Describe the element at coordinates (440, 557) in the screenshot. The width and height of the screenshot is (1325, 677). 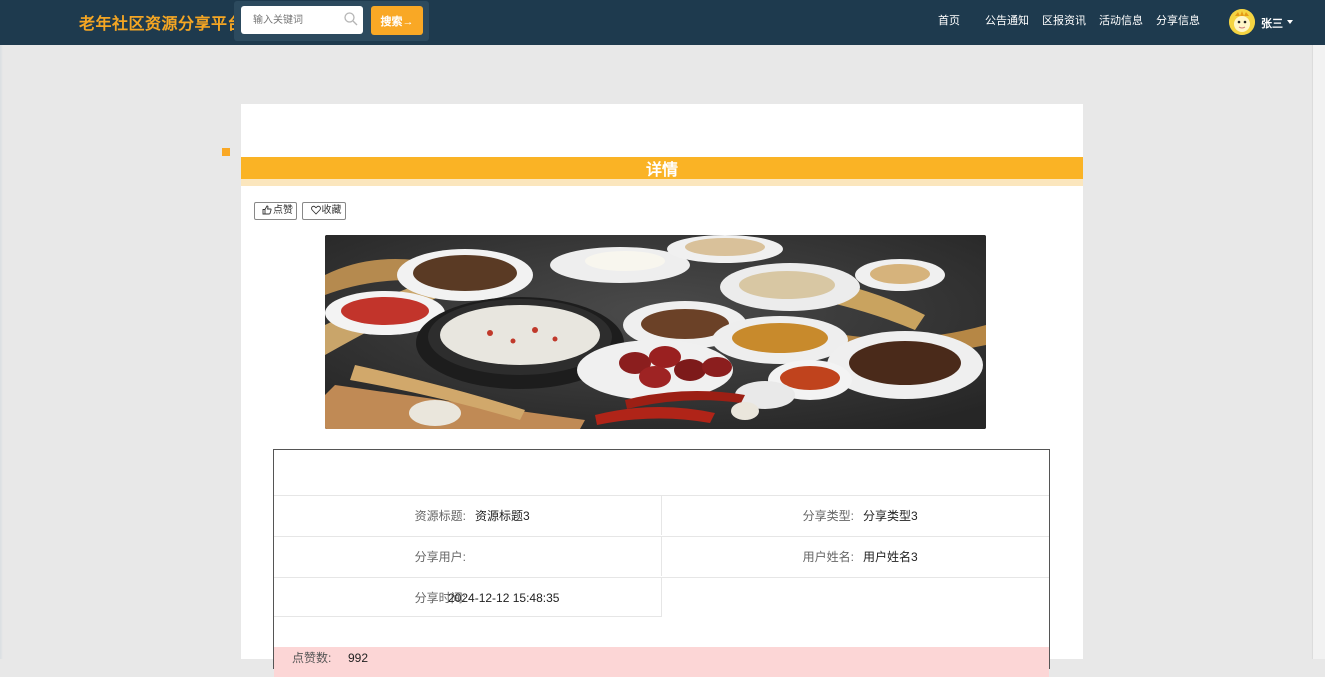
I see `detail-label: 分享用户:` at that location.